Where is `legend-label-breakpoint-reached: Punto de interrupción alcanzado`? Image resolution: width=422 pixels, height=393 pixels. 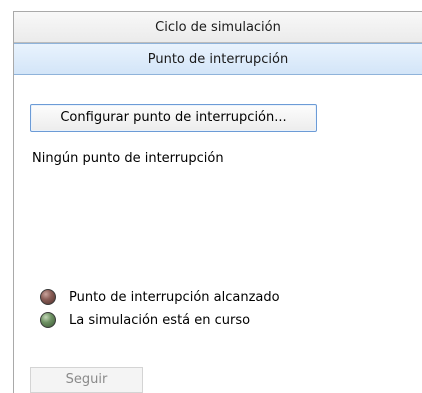
legend-label-breakpoint-reached: Punto de interrupción alcanzado is located at coordinates (174, 297).